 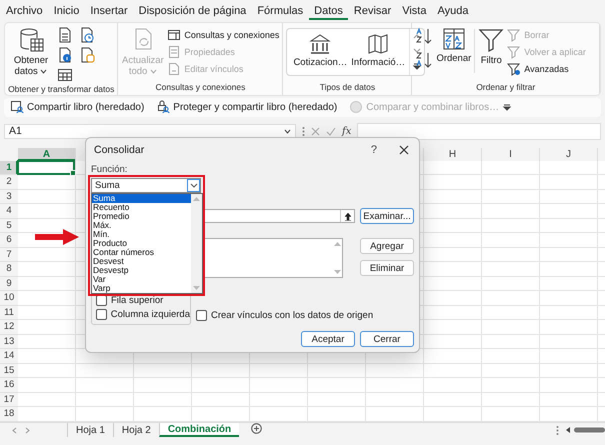 What do you see at coordinates (9, 284) in the screenshot?
I see `row-header: 9` at bounding box center [9, 284].